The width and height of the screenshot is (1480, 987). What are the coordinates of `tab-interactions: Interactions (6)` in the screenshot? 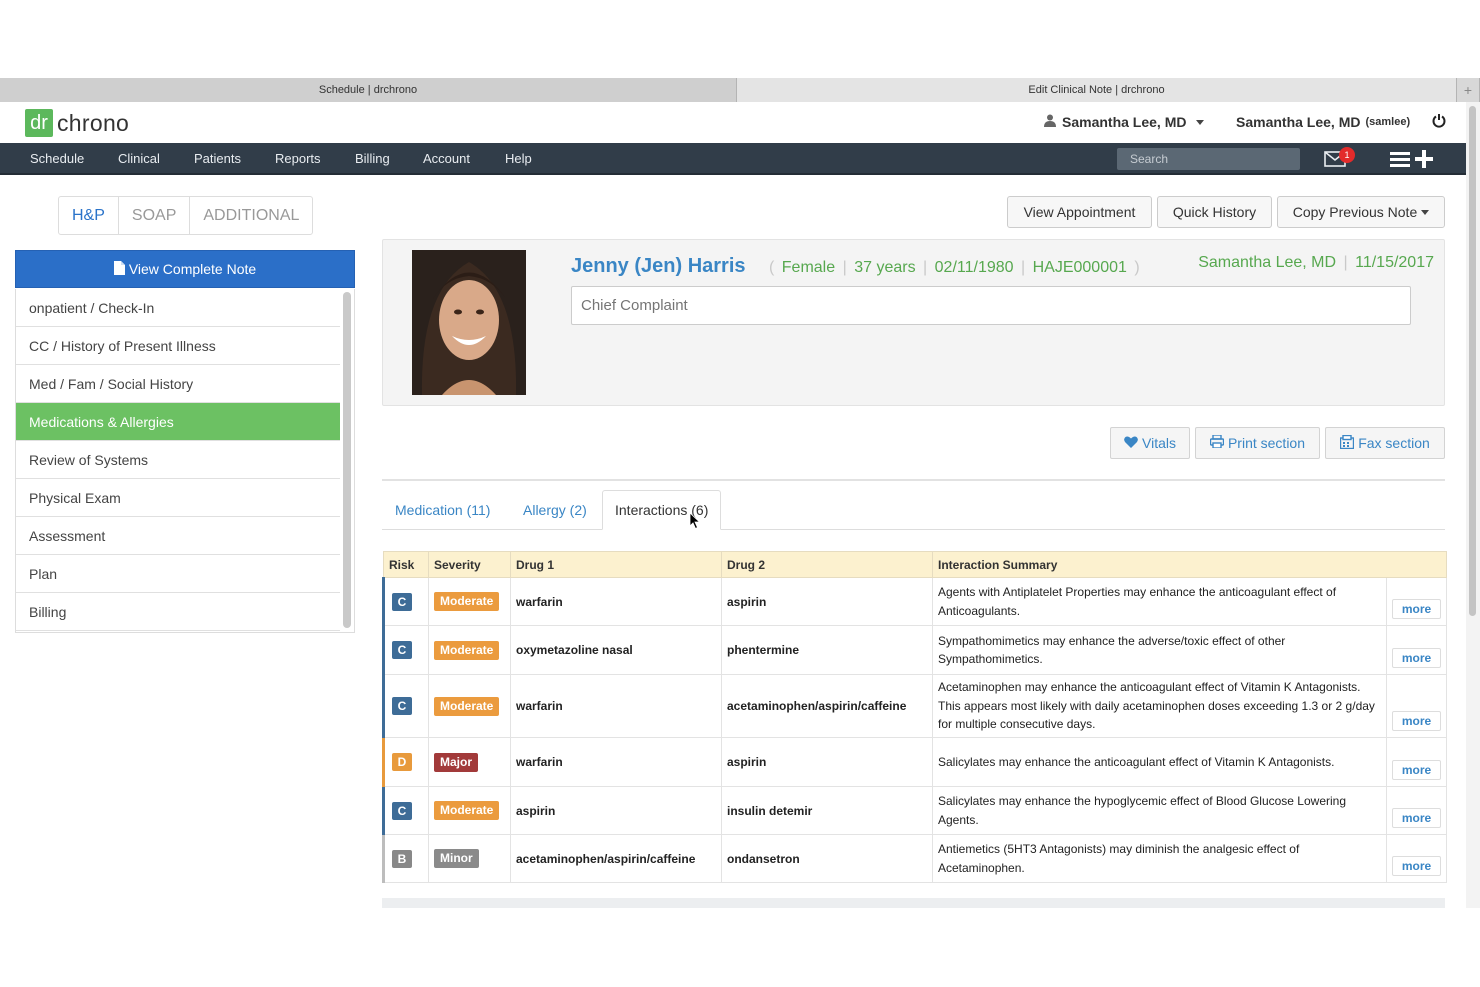 It's located at (662, 510).